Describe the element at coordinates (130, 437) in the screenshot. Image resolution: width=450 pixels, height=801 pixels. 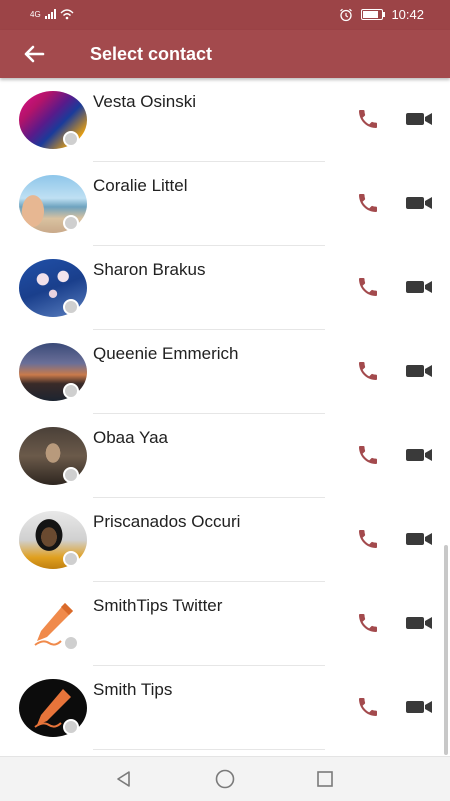
I see `contact-name: Obaa Yaa` at that location.